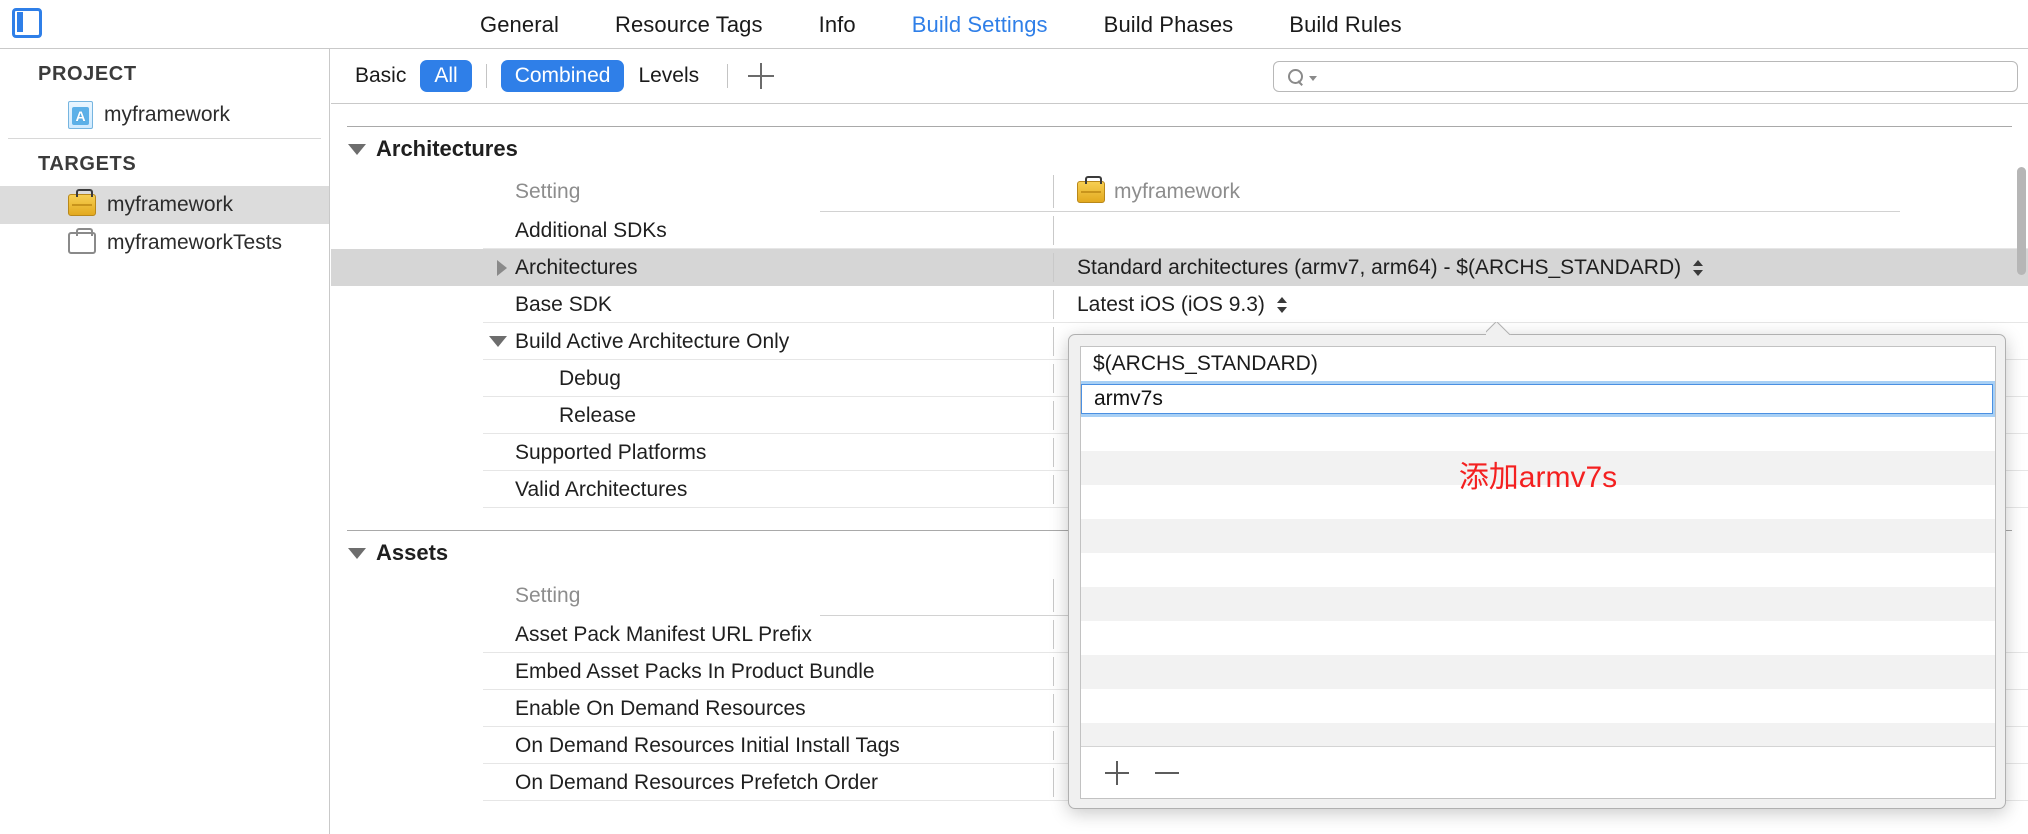 Image resolution: width=2028 pixels, height=834 pixels. What do you see at coordinates (1179, 230) in the screenshot?
I see `table-row: Additional SDKs` at bounding box center [1179, 230].